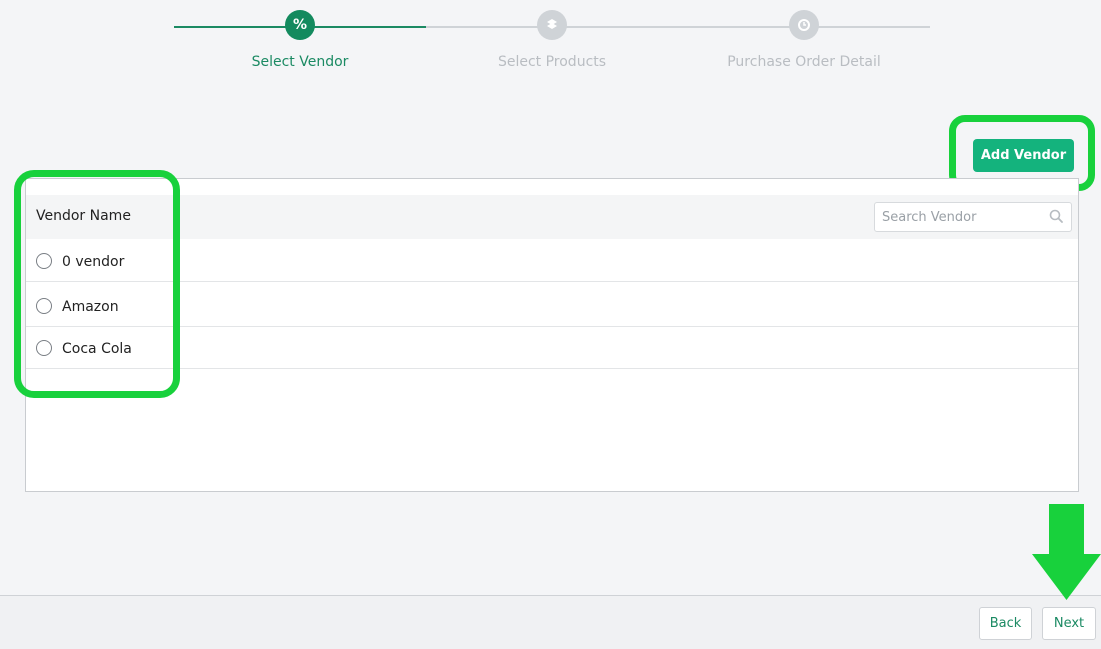 This screenshot has width=1101, height=649. I want to click on step-label: Purchase Order Detail, so click(804, 62).